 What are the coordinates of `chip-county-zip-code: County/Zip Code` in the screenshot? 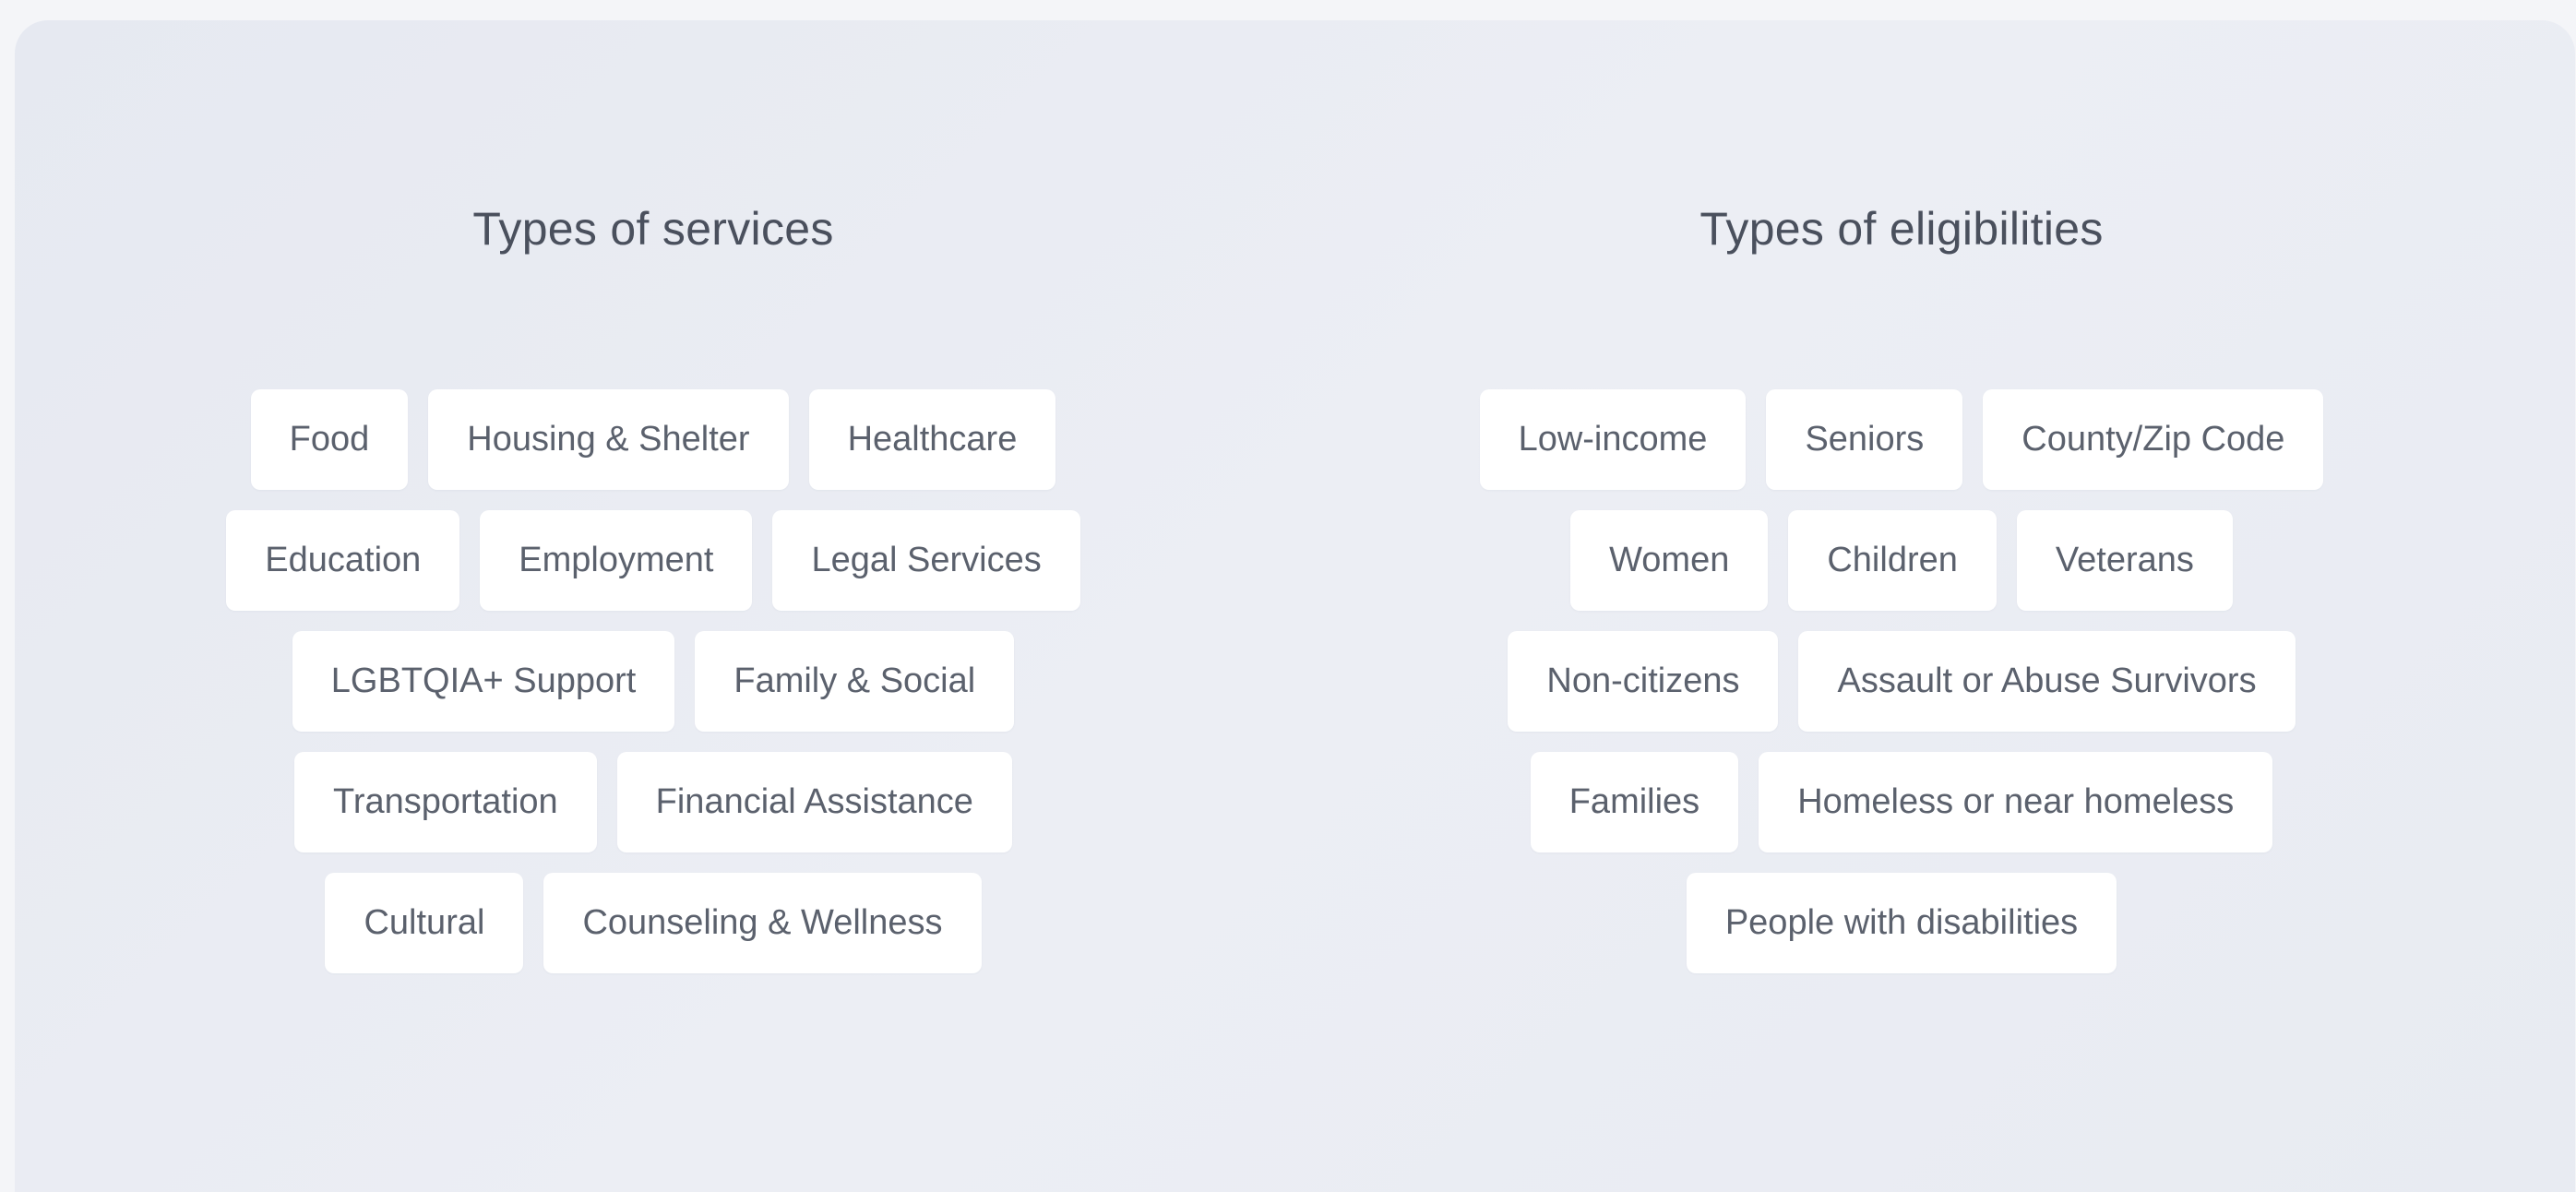 It's located at (2154, 439).